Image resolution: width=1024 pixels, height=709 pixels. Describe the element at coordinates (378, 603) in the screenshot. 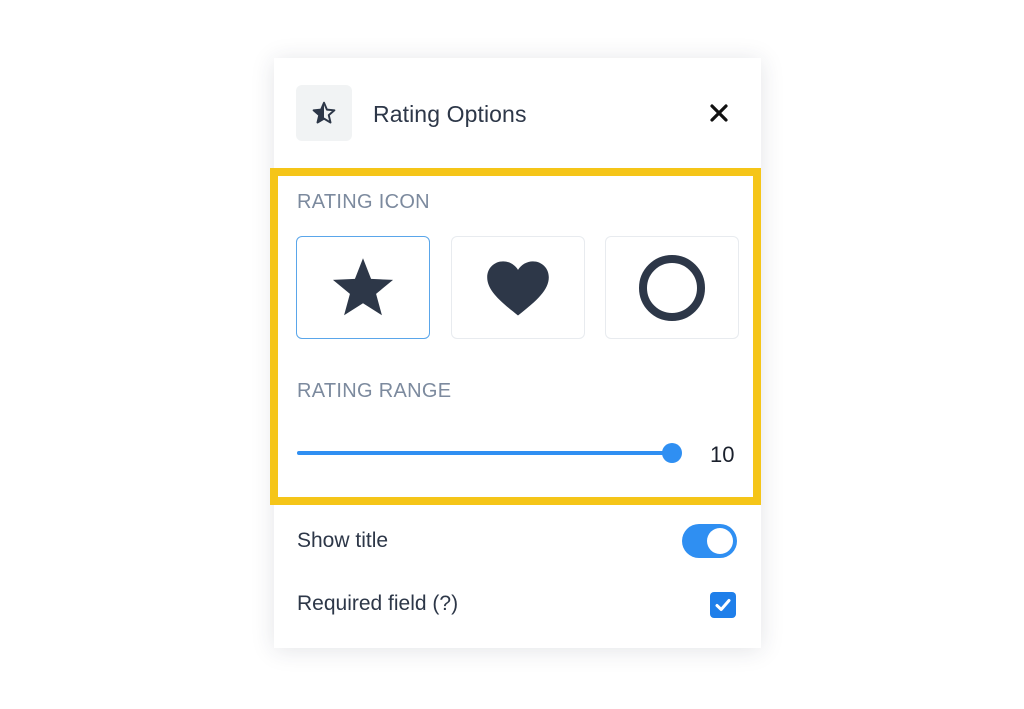

I see `required-field-label: Required field (?)` at that location.